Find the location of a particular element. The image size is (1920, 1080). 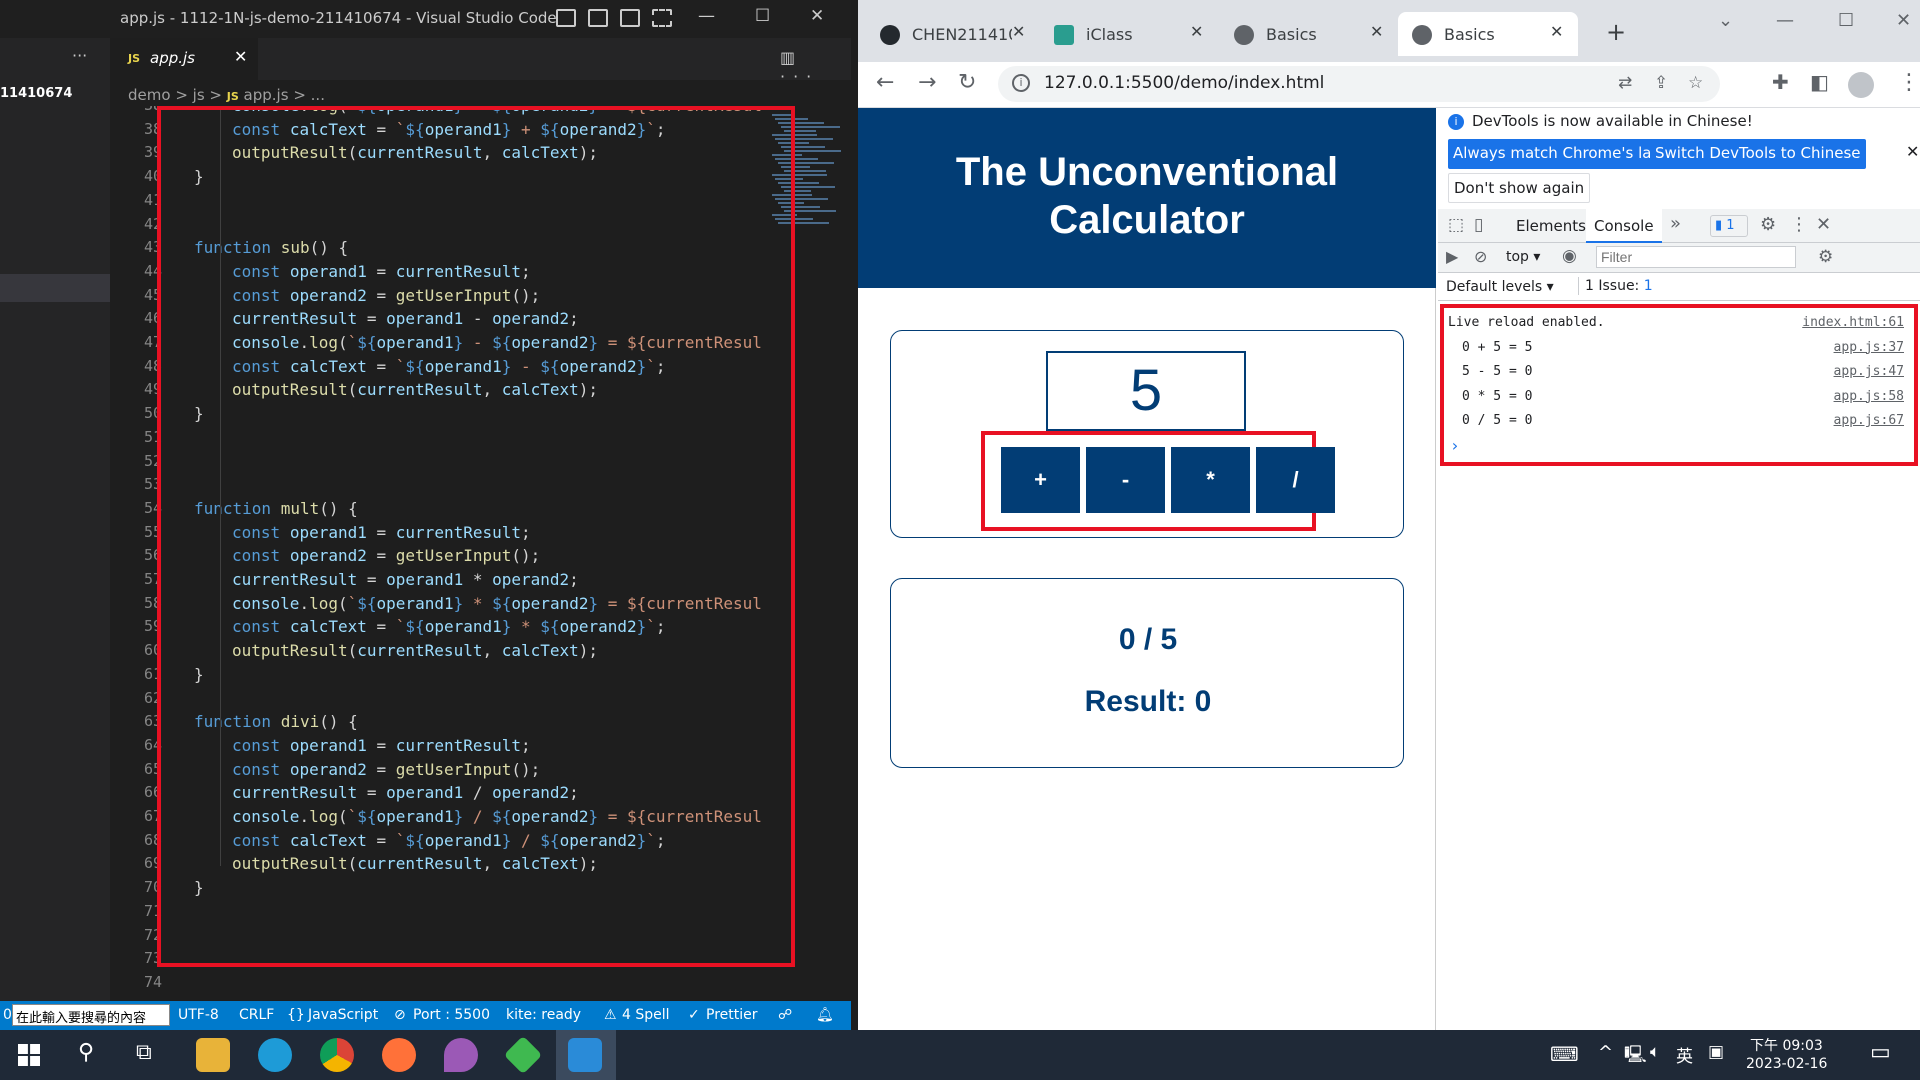

new-tab-icon: + is located at coordinates (1616, 32).